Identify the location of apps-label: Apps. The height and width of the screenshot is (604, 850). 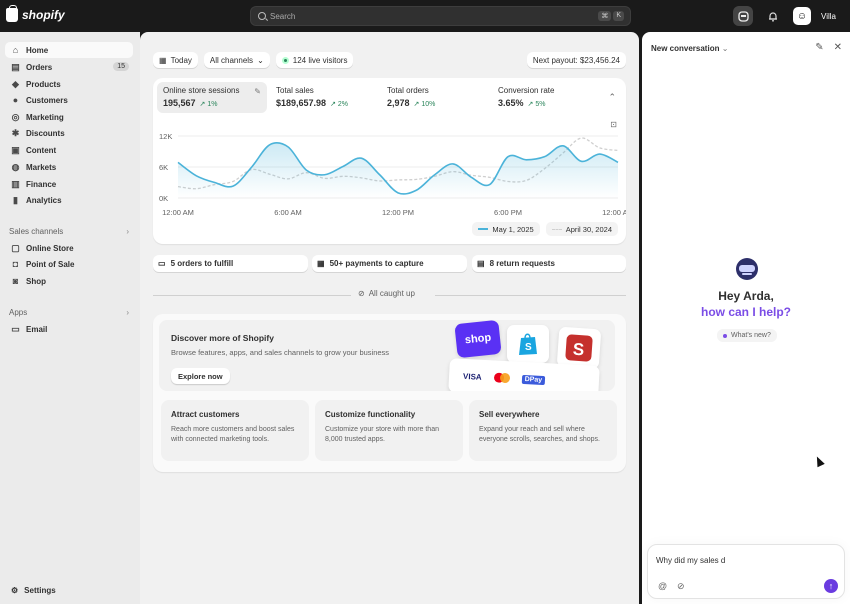
(18, 312).